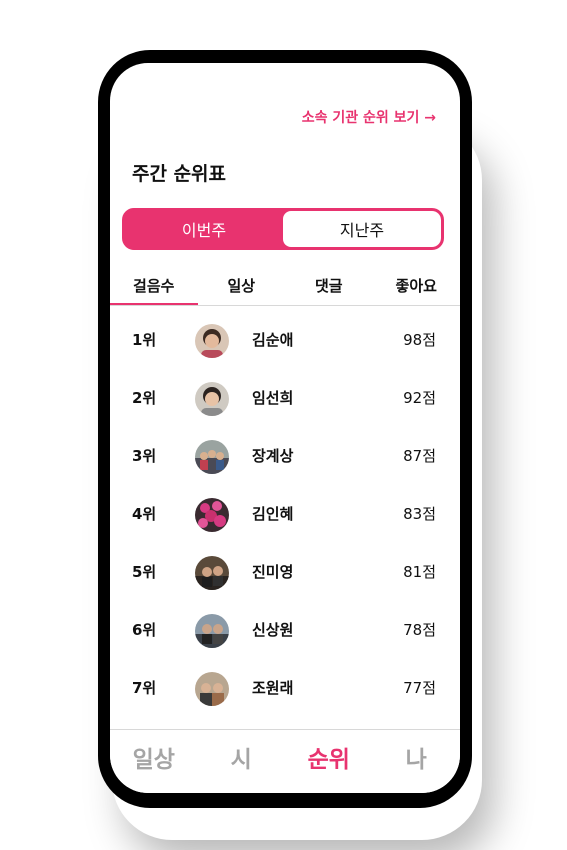  Describe the element at coordinates (329, 287) in the screenshot. I see `tab-comments: 댓글` at that location.